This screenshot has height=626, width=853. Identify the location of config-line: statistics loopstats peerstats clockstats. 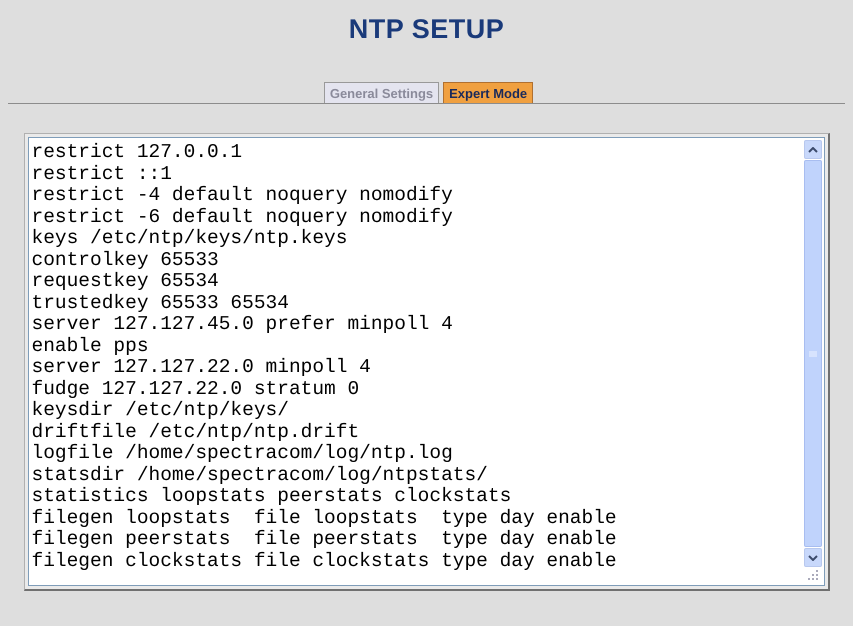
(272, 497).